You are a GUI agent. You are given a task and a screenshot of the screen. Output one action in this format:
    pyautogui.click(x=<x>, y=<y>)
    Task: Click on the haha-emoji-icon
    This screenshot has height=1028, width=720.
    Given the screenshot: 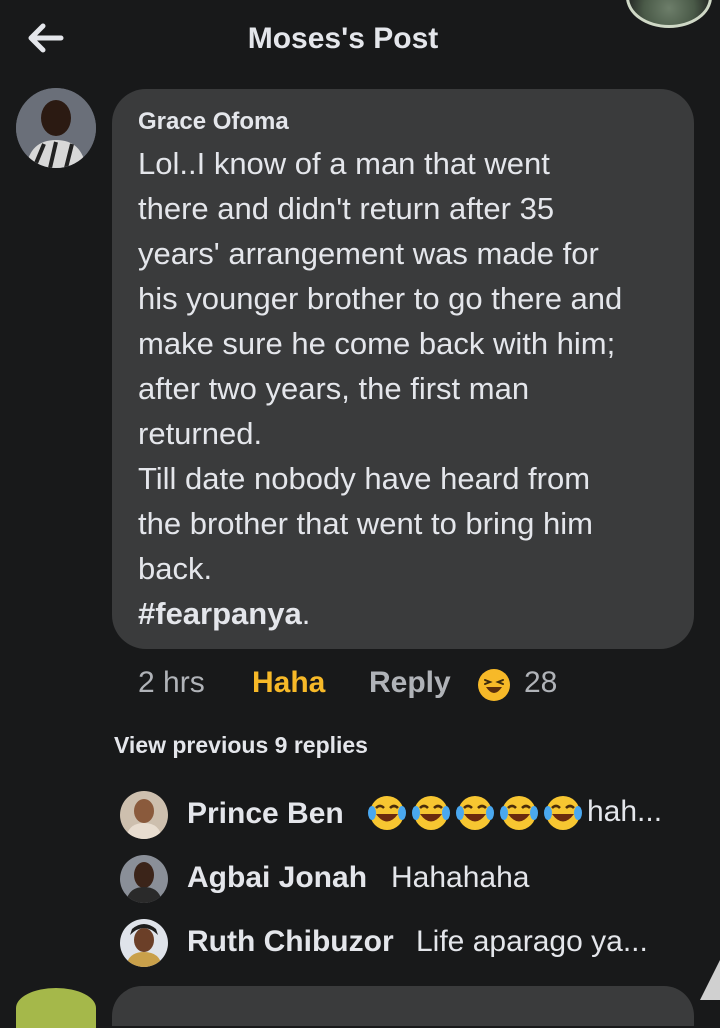 What is the action you would take?
    pyautogui.click(x=494, y=685)
    